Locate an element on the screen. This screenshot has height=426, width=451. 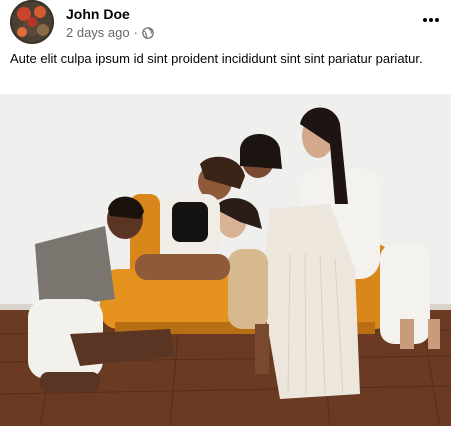
more-horizontal-icon is located at coordinates (431, 20).